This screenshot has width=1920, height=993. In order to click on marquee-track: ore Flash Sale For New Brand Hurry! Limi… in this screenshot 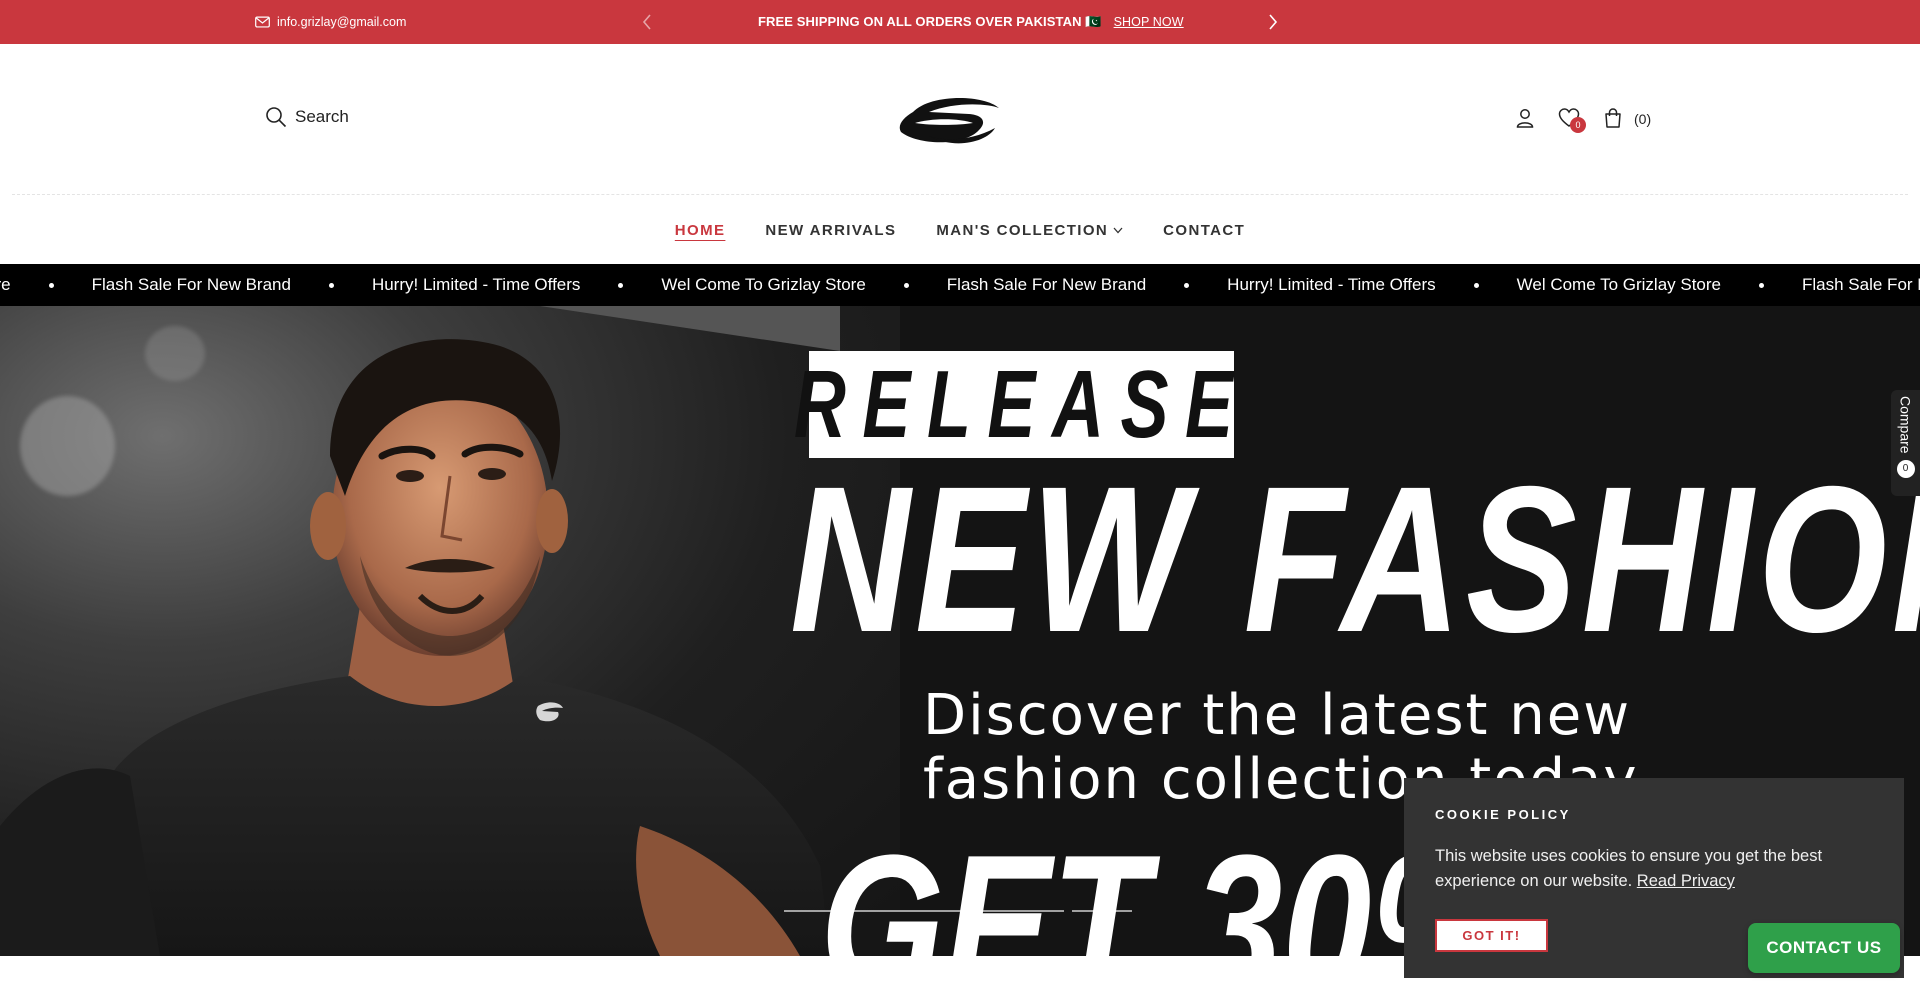, I will do `click(960, 285)`.